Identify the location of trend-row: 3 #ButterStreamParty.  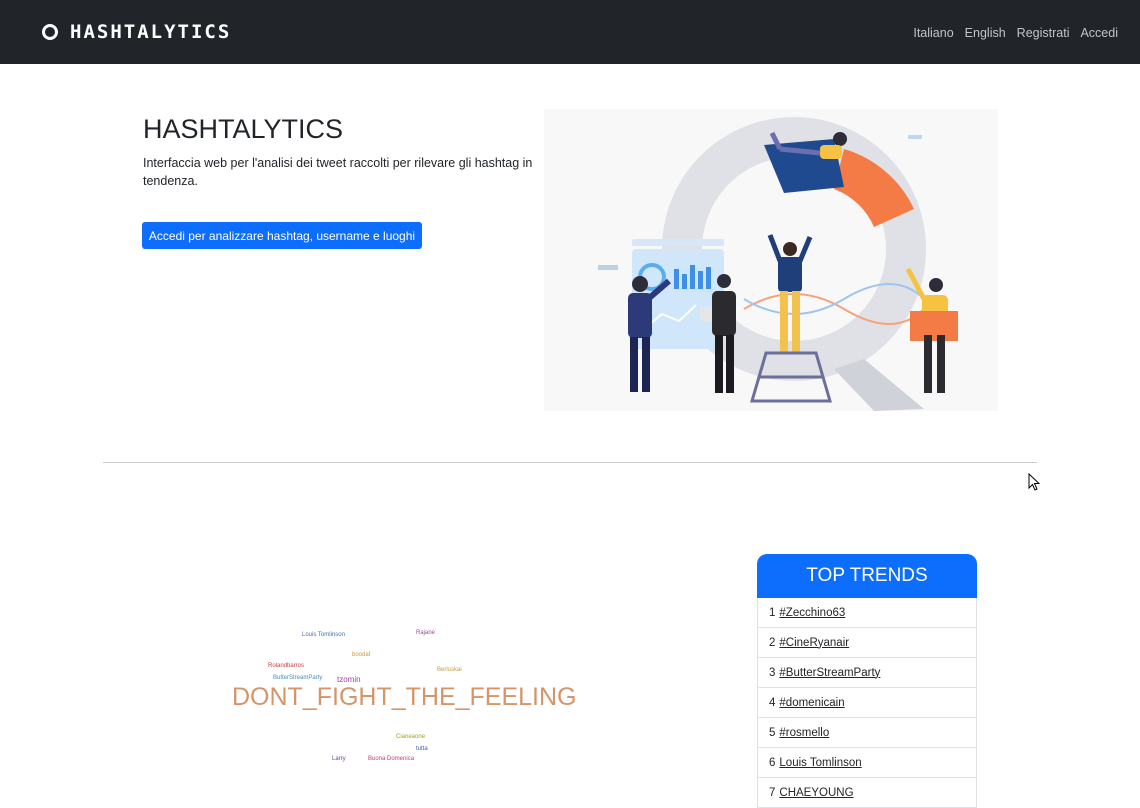
(867, 673).